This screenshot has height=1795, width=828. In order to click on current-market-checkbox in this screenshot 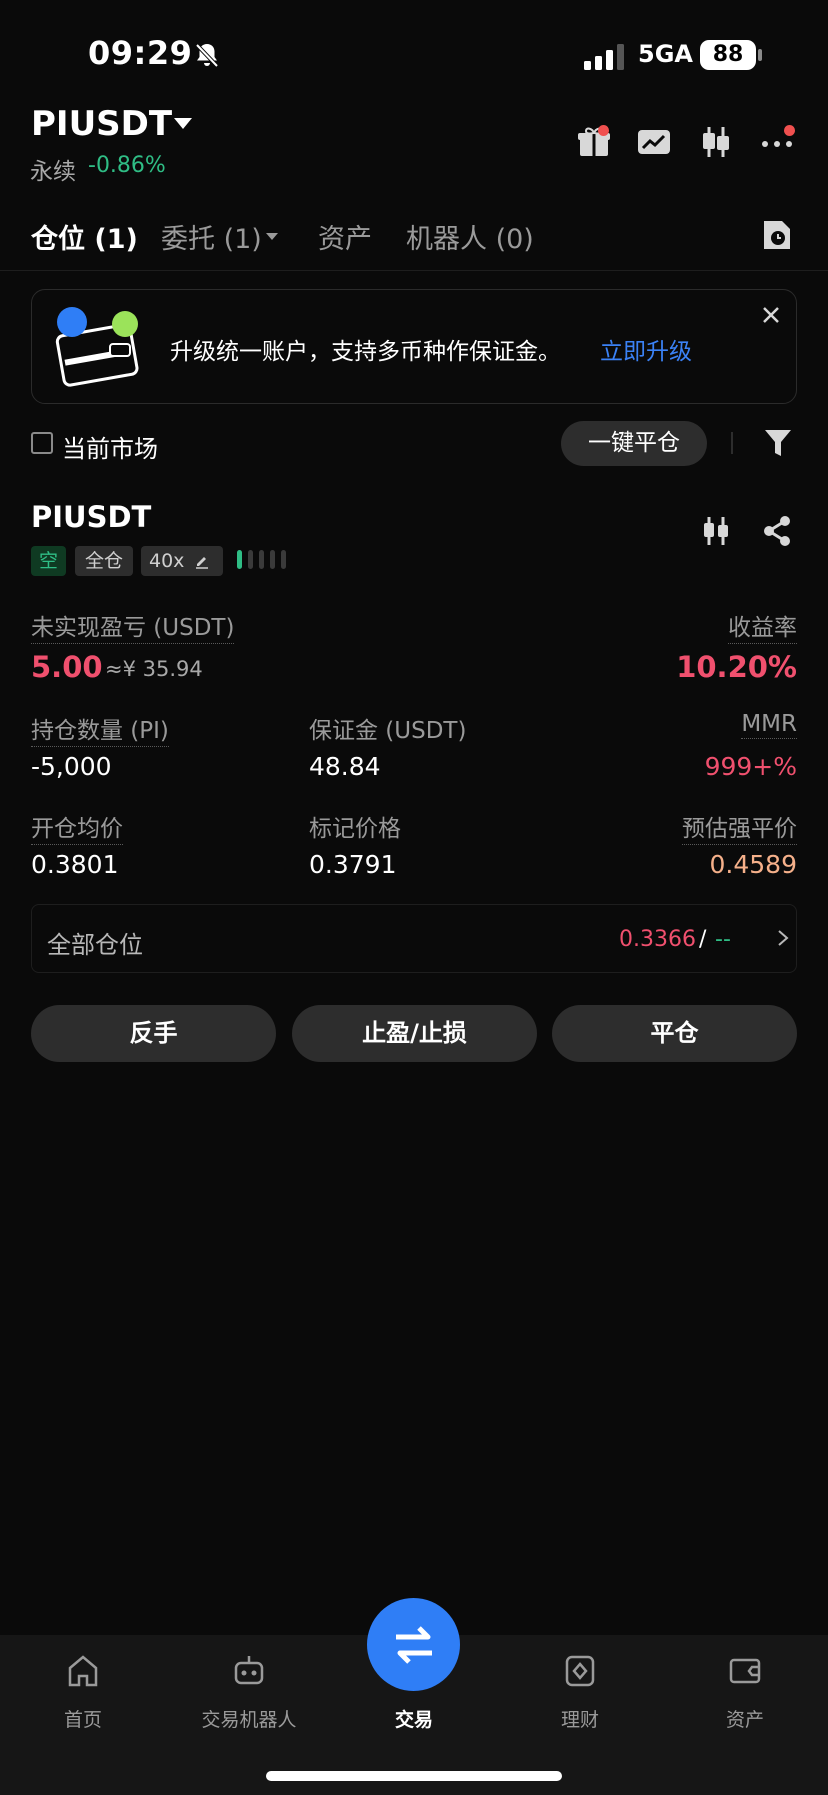, I will do `click(42, 443)`.